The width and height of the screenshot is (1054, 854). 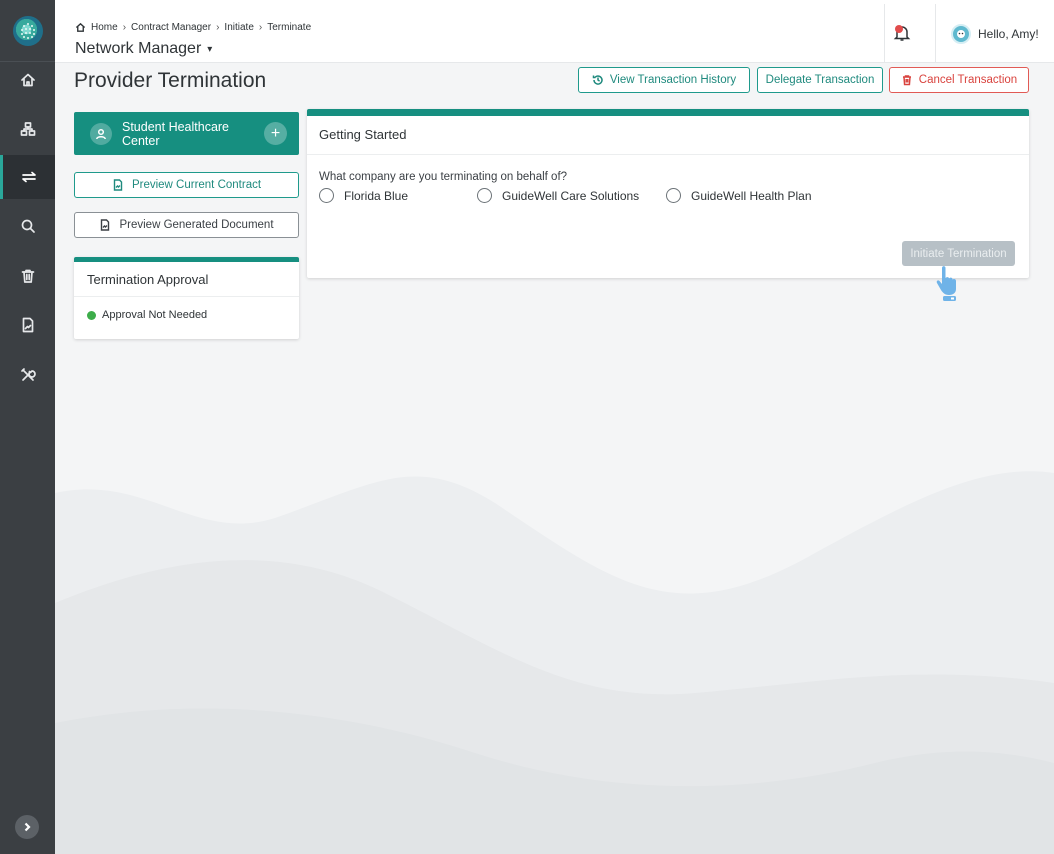 I want to click on avatar, so click(x=961, y=34).